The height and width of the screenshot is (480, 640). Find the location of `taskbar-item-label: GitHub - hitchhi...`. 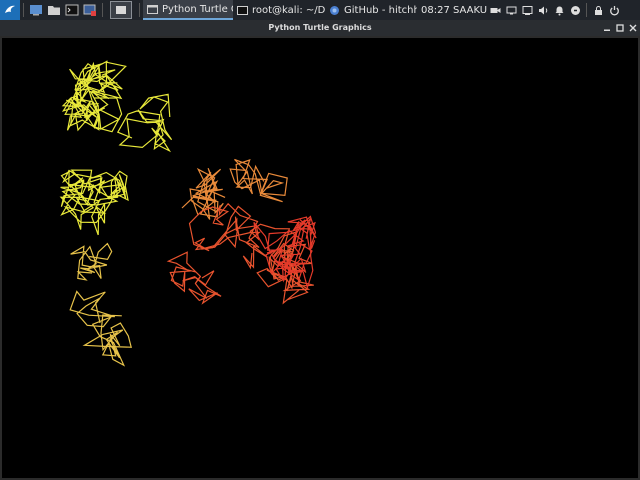

taskbar-item-label: GitHub - hitchhi... is located at coordinates (380, 10).